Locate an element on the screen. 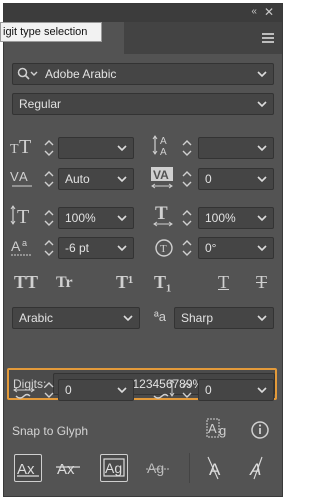 Image resolution: width=320 pixels, height=500 pixels. font-family-field: Adobe Arabic is located at coordinates (143, 74).